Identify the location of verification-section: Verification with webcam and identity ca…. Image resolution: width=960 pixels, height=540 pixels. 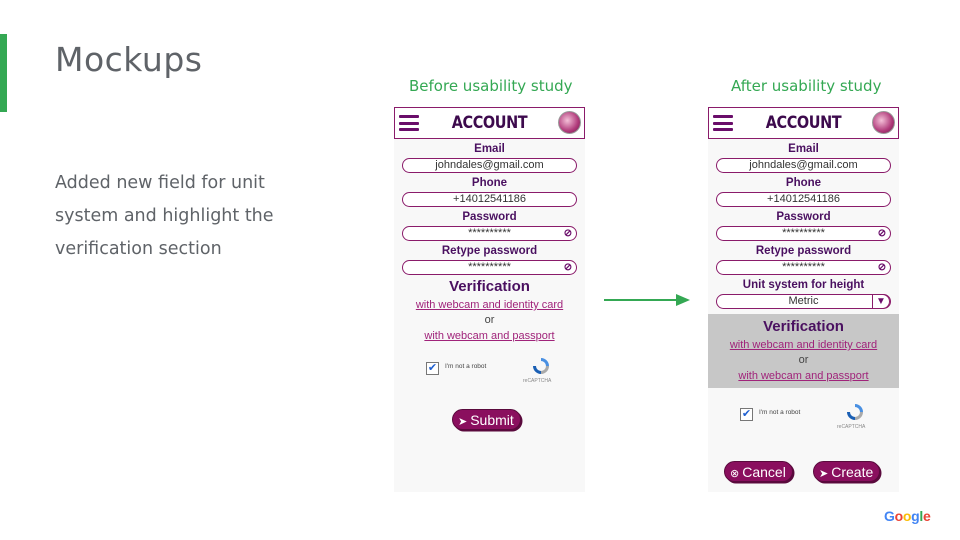
(803, 351).